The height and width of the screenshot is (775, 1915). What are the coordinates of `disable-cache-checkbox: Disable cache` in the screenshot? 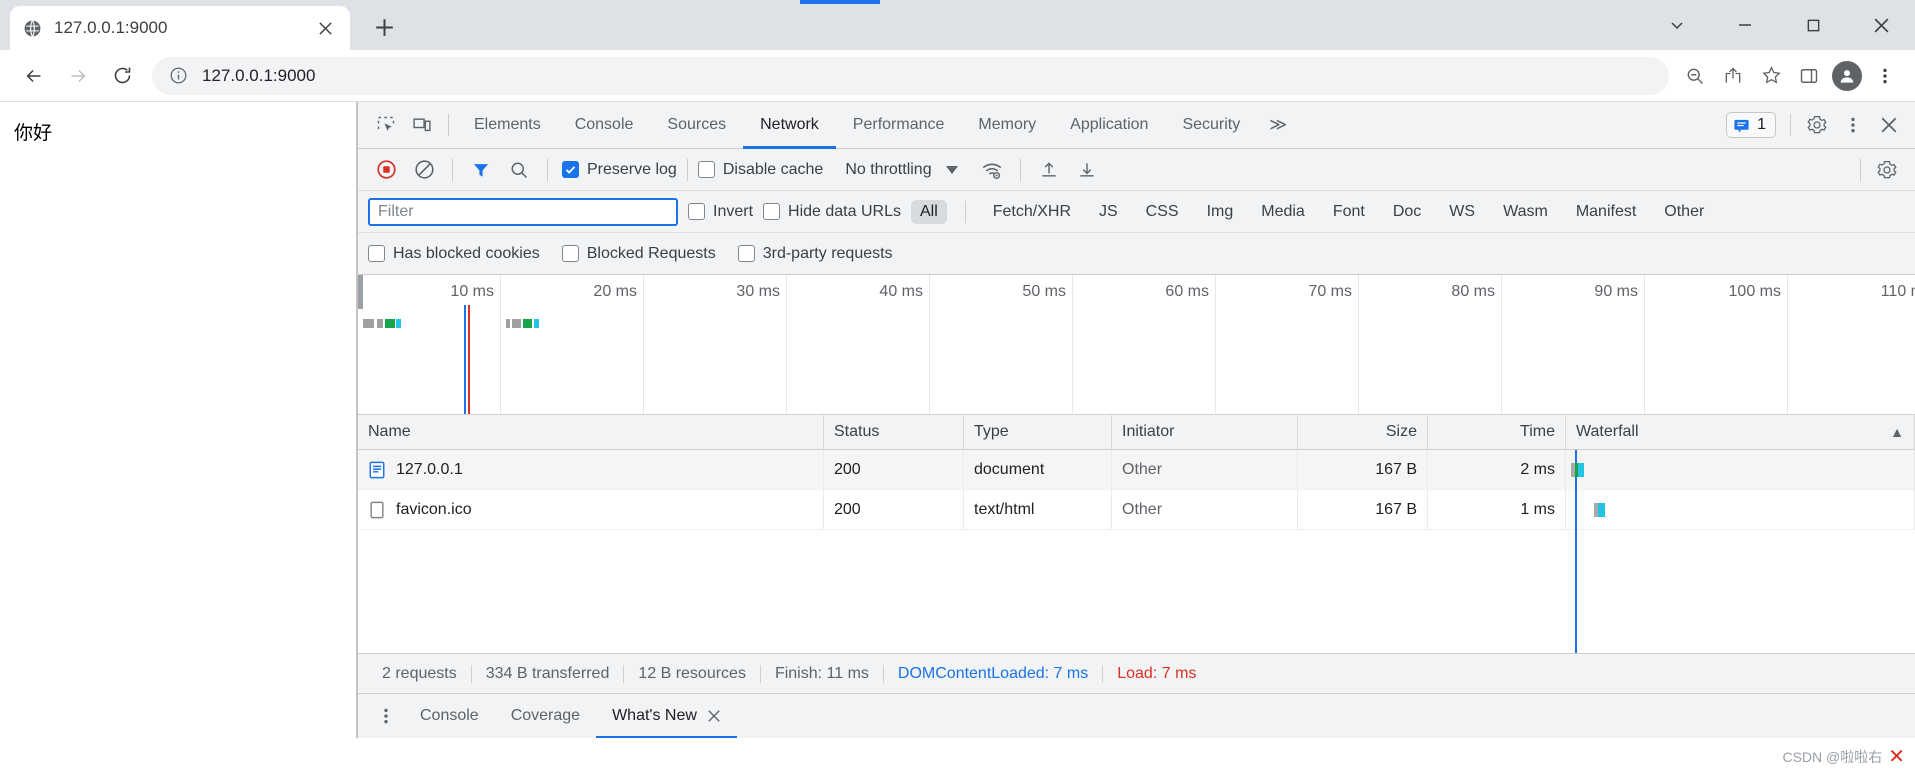 It's located at (760, 170).